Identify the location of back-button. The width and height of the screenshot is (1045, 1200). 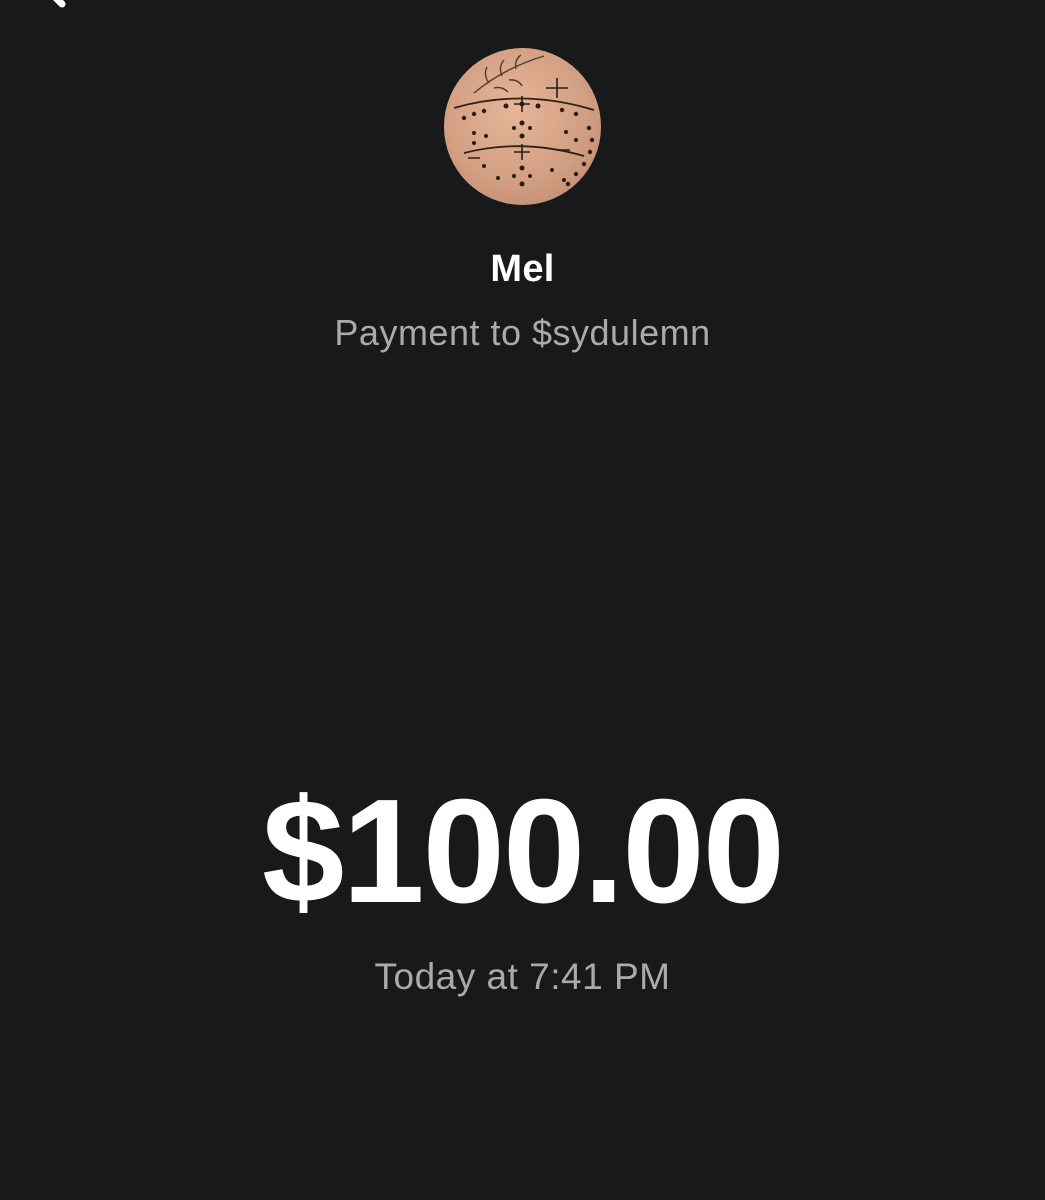
(55, 10).